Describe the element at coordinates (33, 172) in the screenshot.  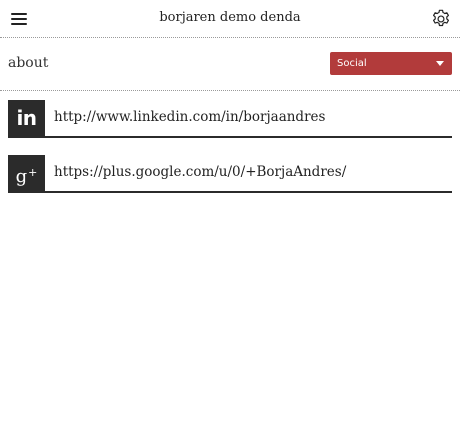
I see `google-plus-icon-plus: +` at that location.